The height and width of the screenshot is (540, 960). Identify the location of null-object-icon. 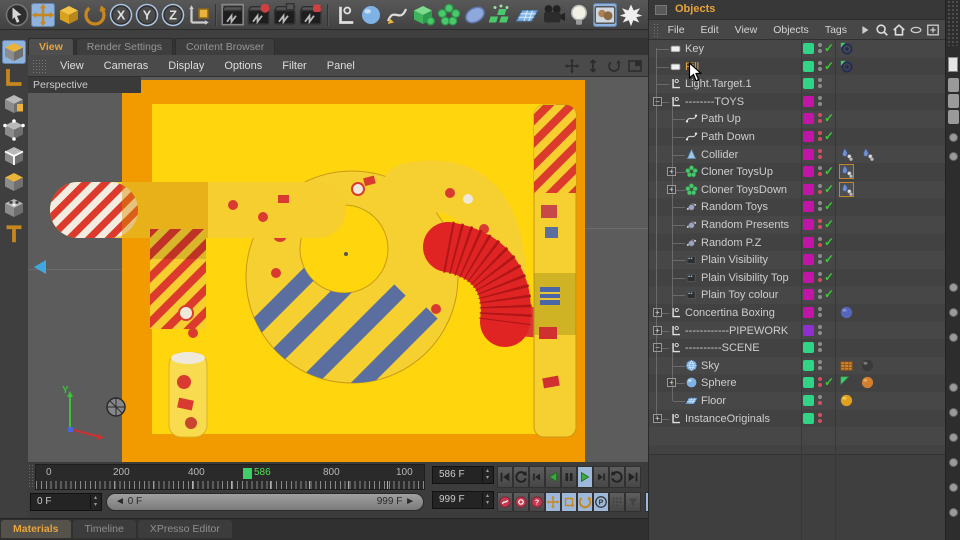
(345, 15).